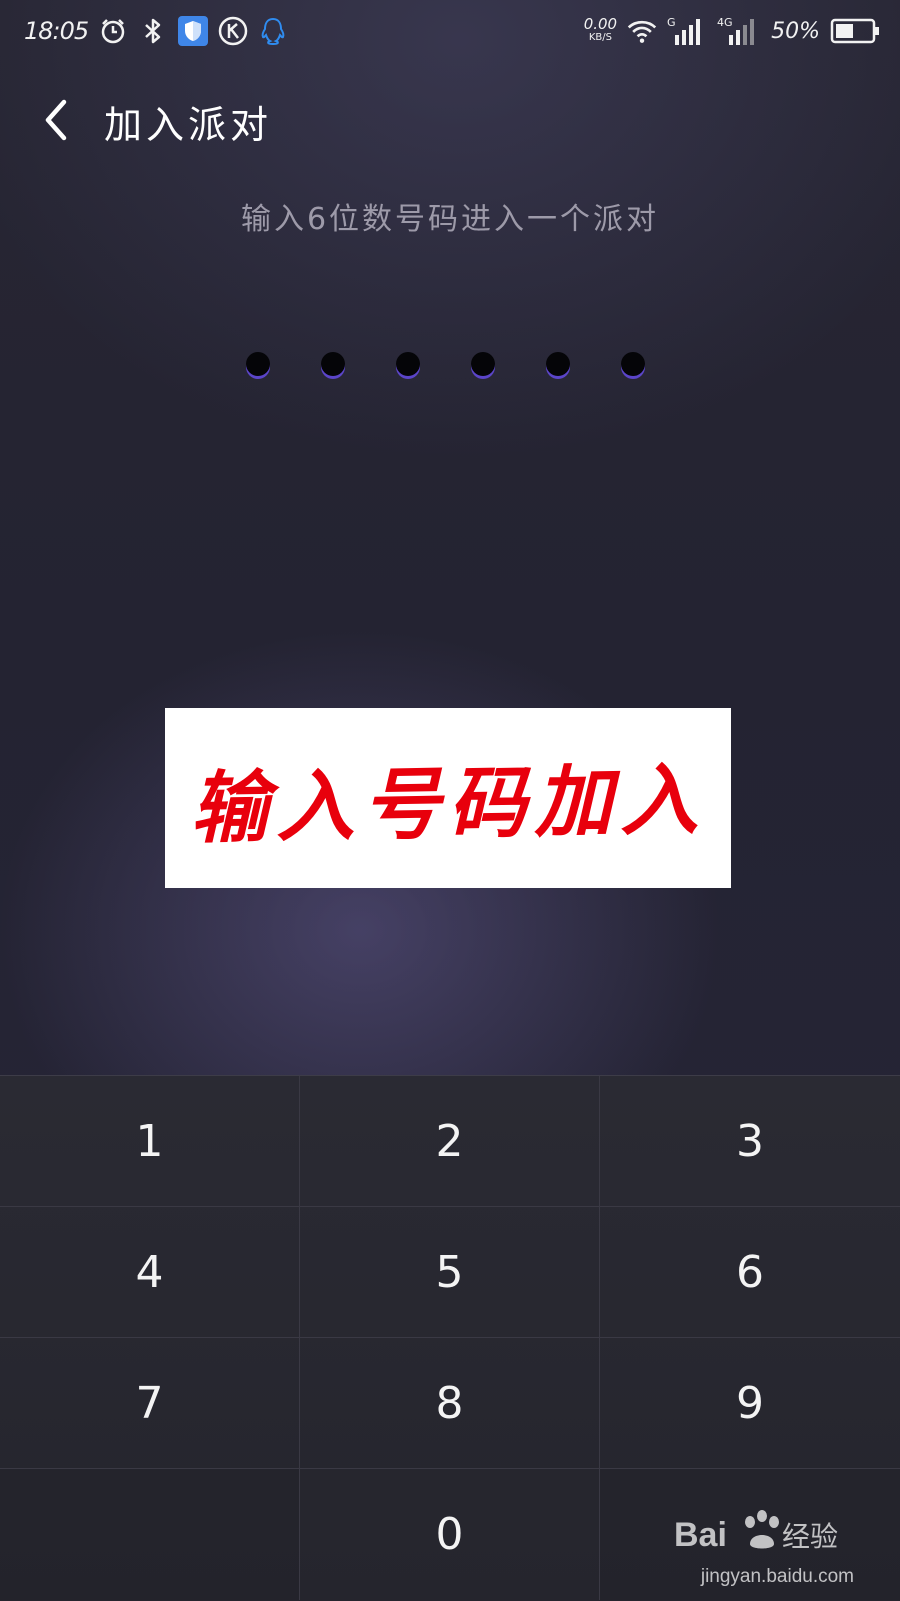 The image size is (900, 1601). What do you see at coordinates (150, 1141) in the screenshot?
I see `keypad-key-1: 1` at bounding box center [150, 1141].